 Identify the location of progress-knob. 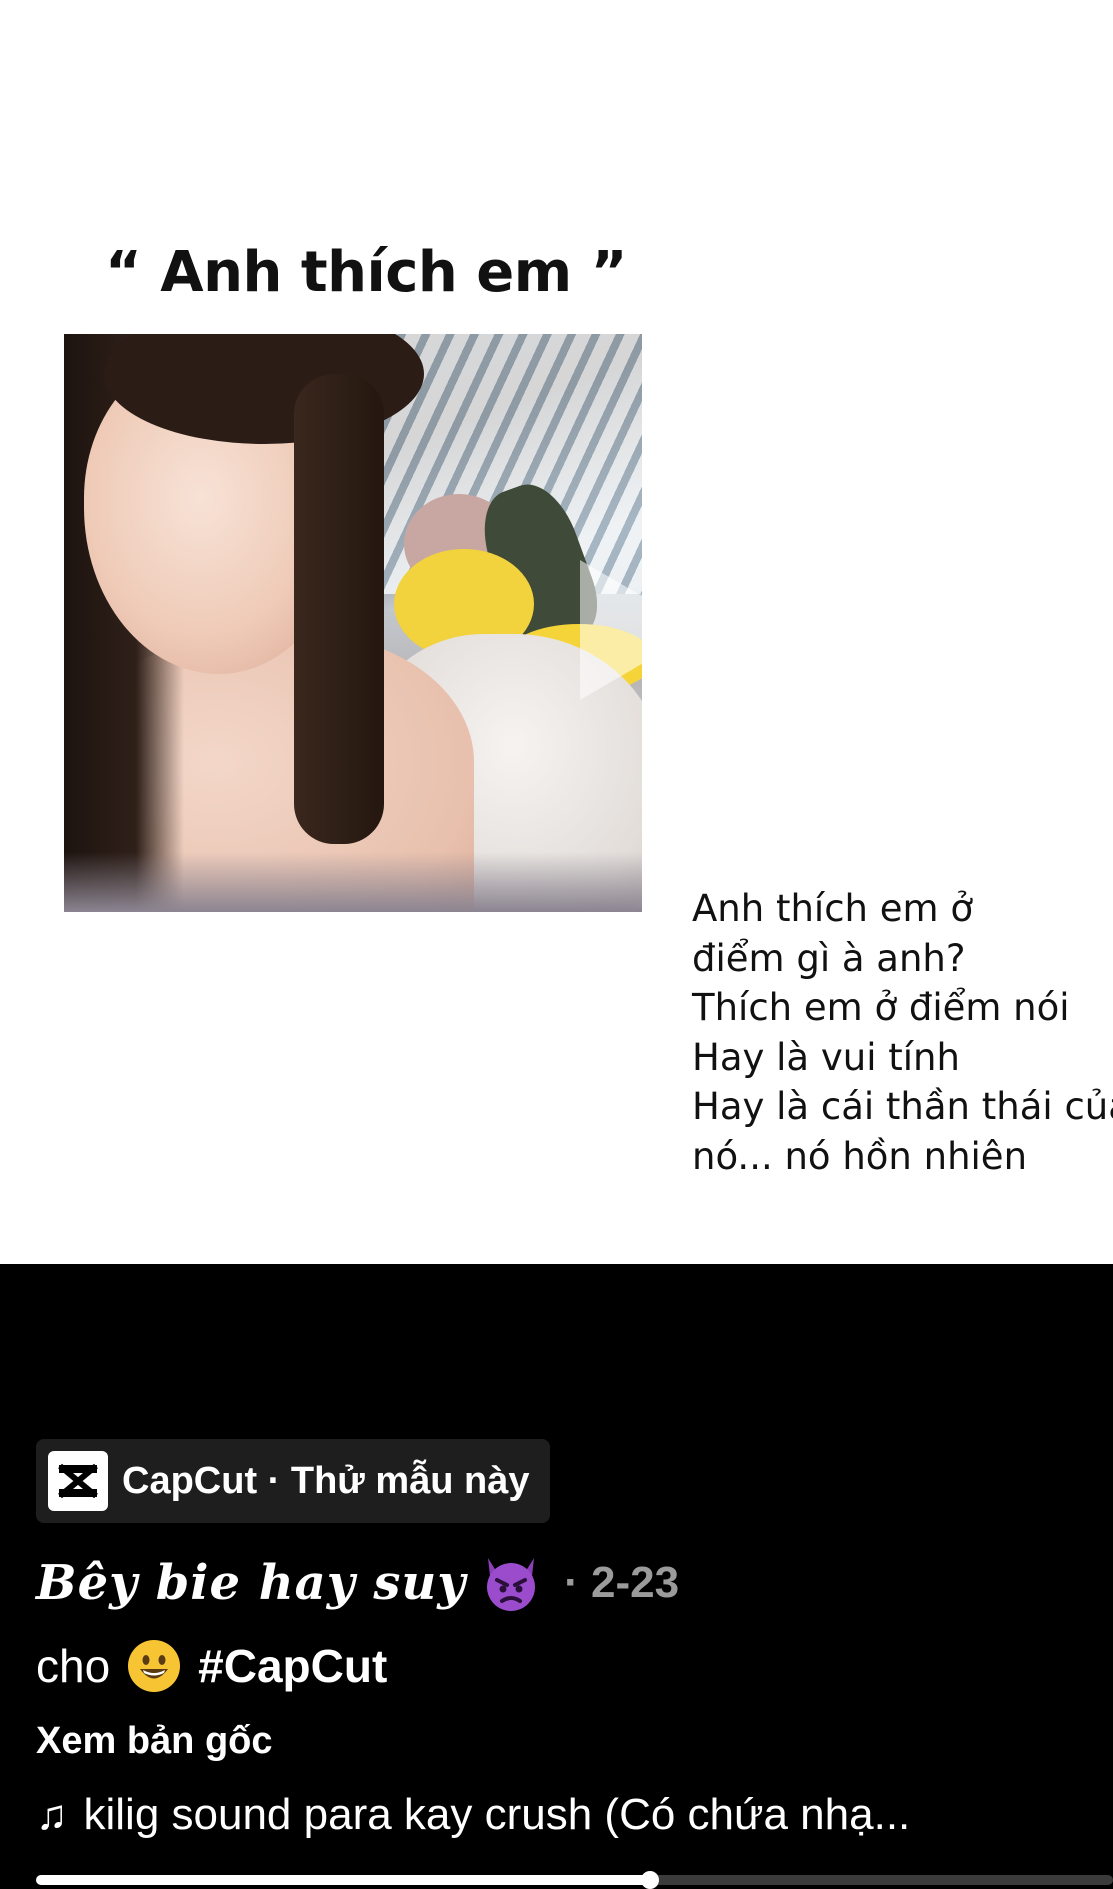
(650, 1880).